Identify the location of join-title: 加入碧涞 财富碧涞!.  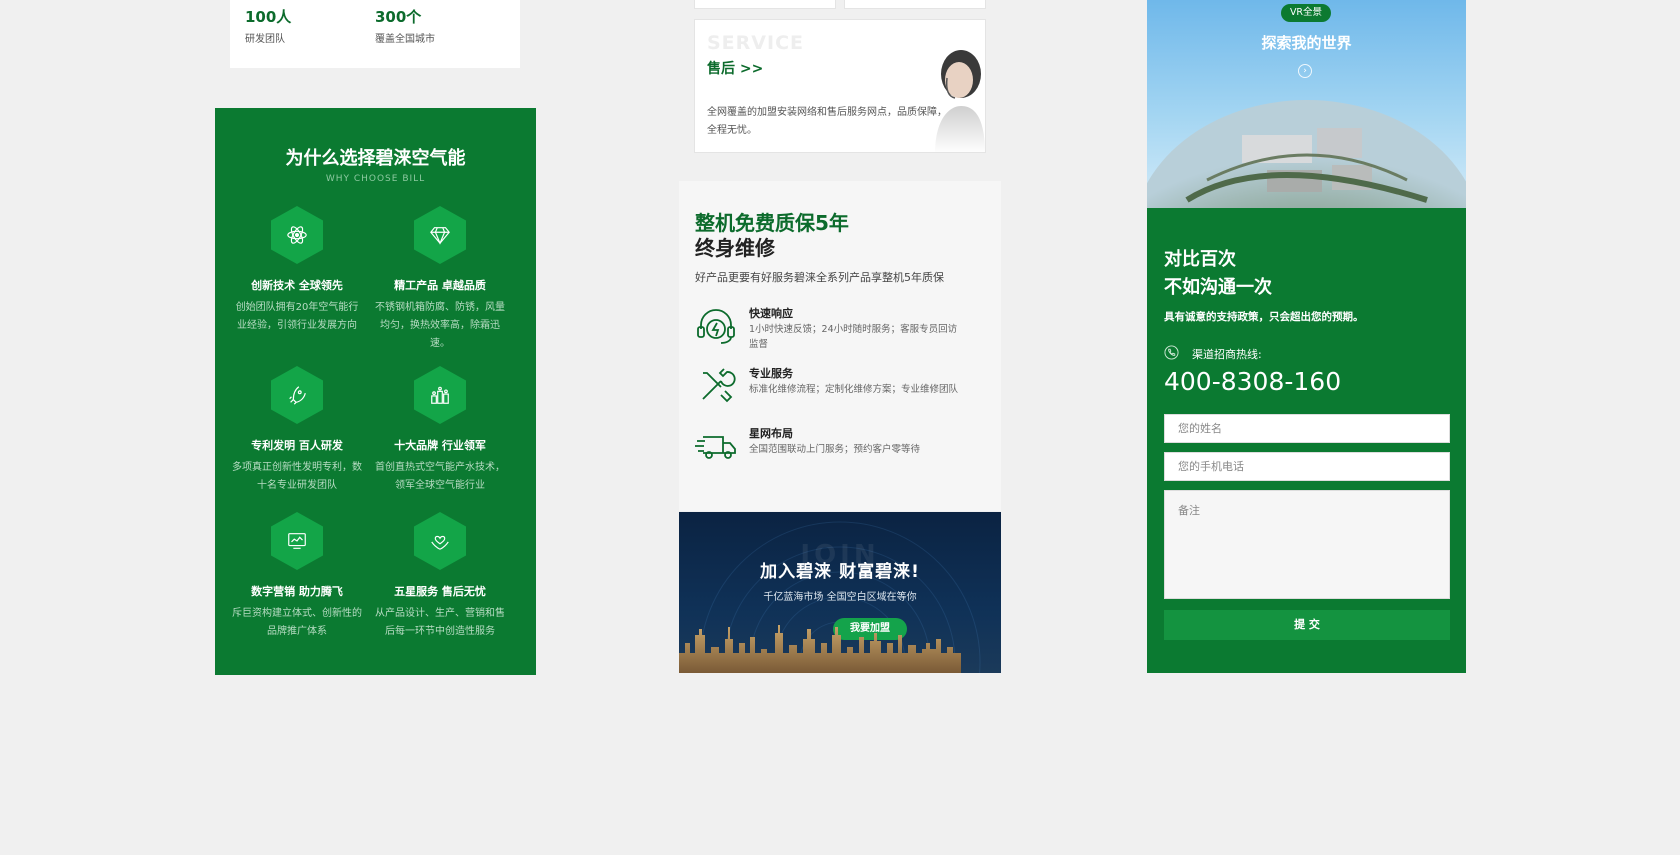
(840, 572).